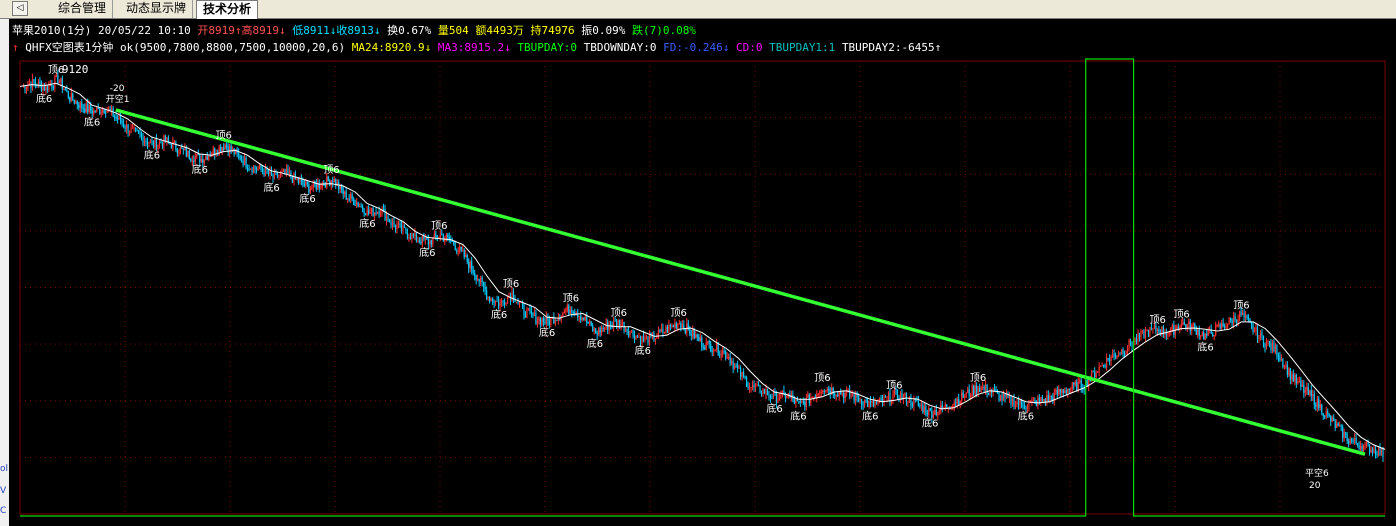  Describe the element at coordinates (1317, 473) in the screenshot. I see `close-short-label: 平空6` at that location.